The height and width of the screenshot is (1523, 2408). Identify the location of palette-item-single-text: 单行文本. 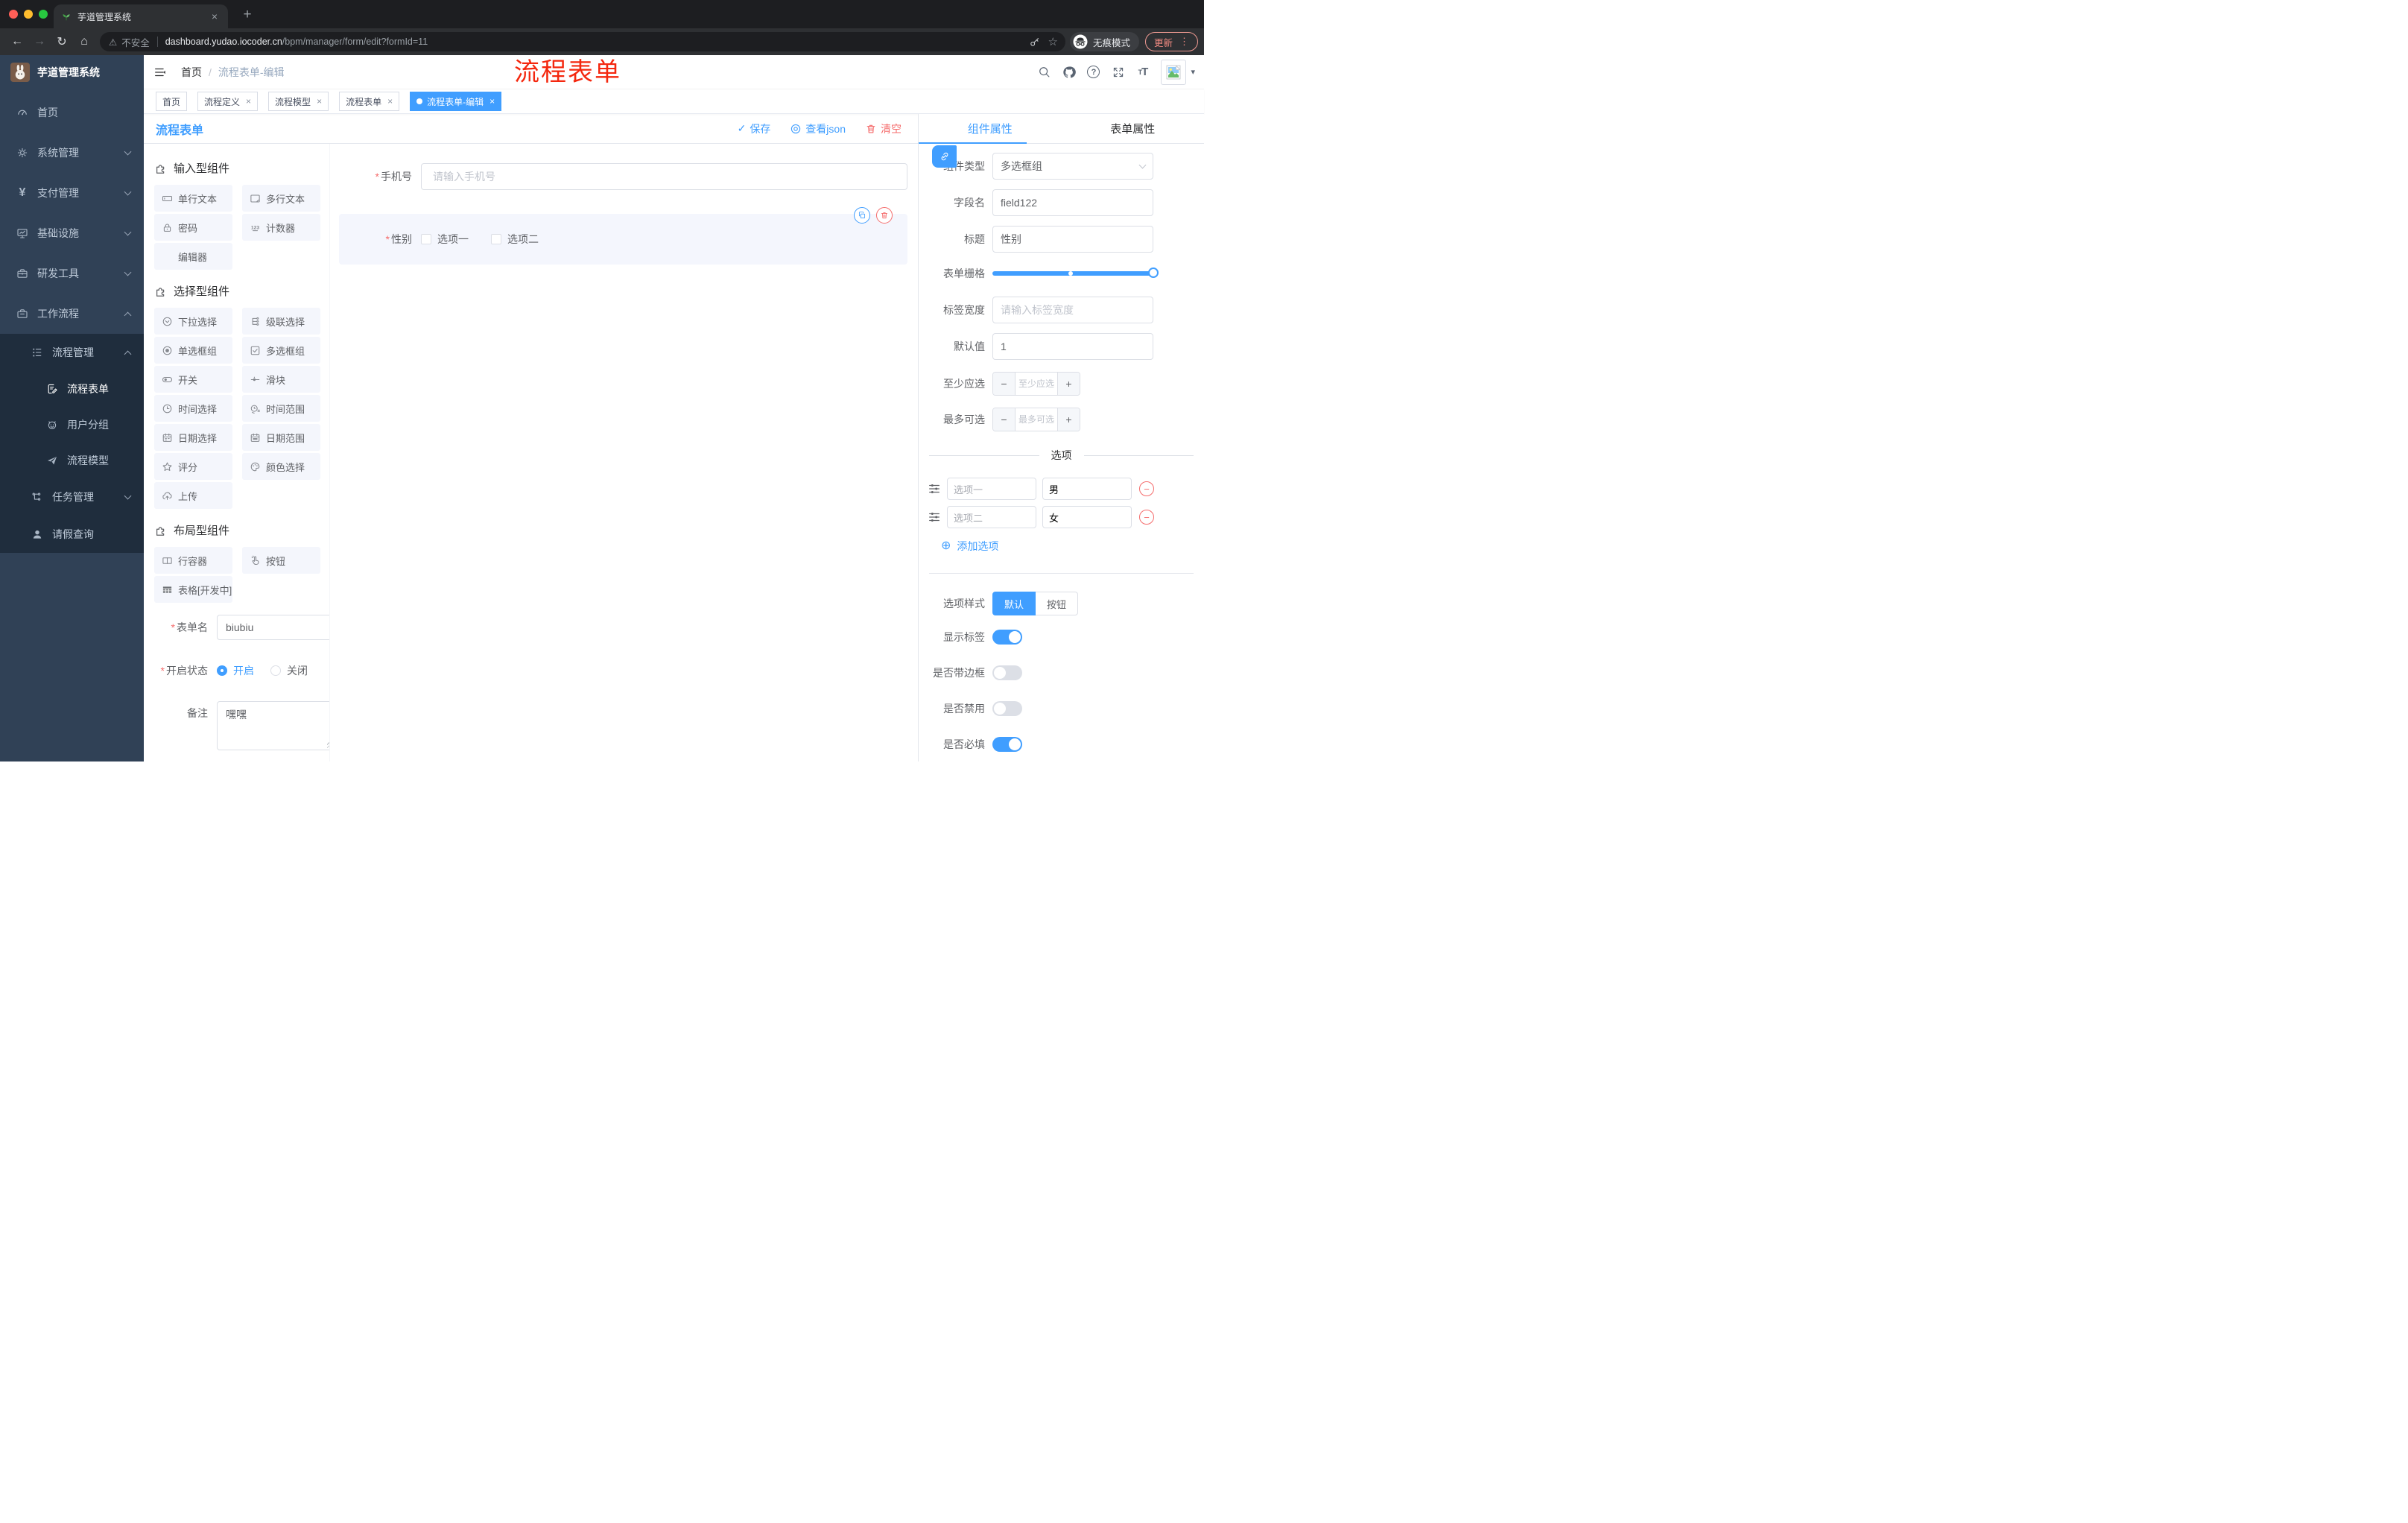
(193, 198).